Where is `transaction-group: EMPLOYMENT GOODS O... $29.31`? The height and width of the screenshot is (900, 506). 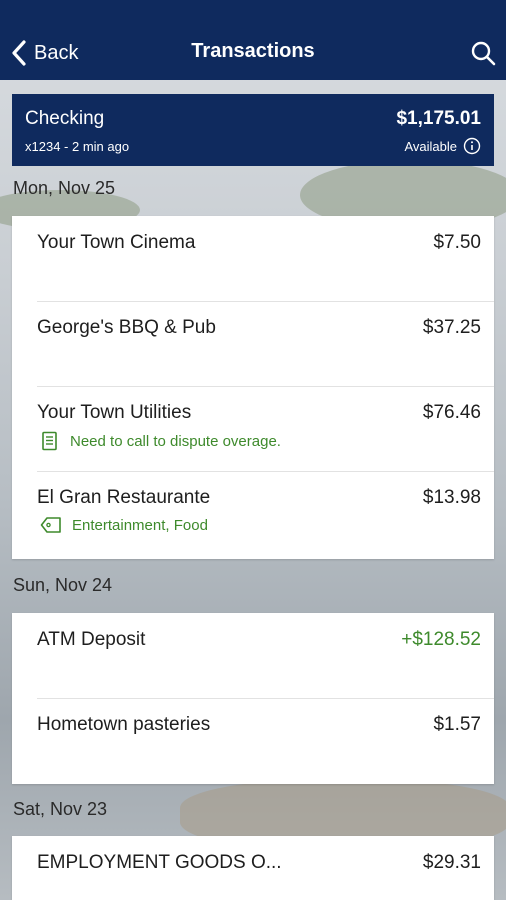 transaction-group: EMPLOYMENT GOODS O... $29.31 is located at coordinates (253, 868).